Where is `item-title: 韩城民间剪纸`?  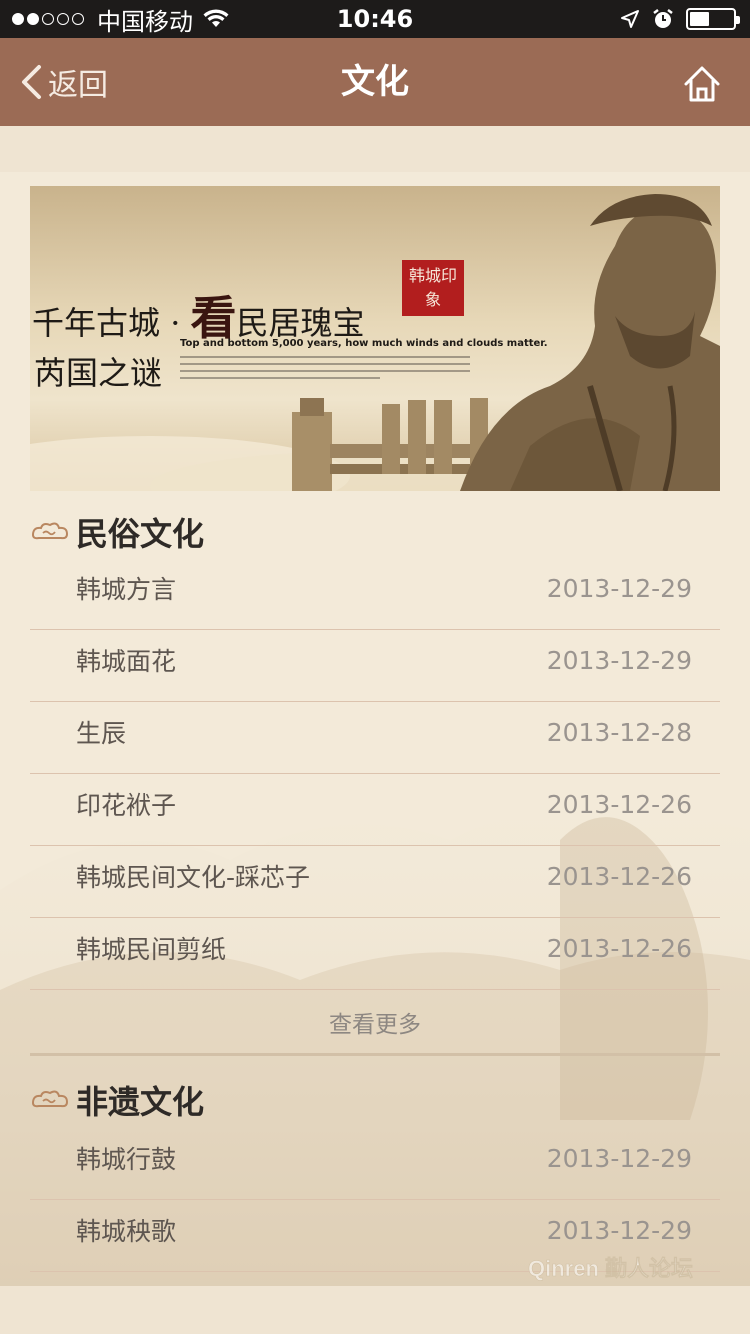
item-title: 韩城民间剪纸 is located at coordinates (151, 949).